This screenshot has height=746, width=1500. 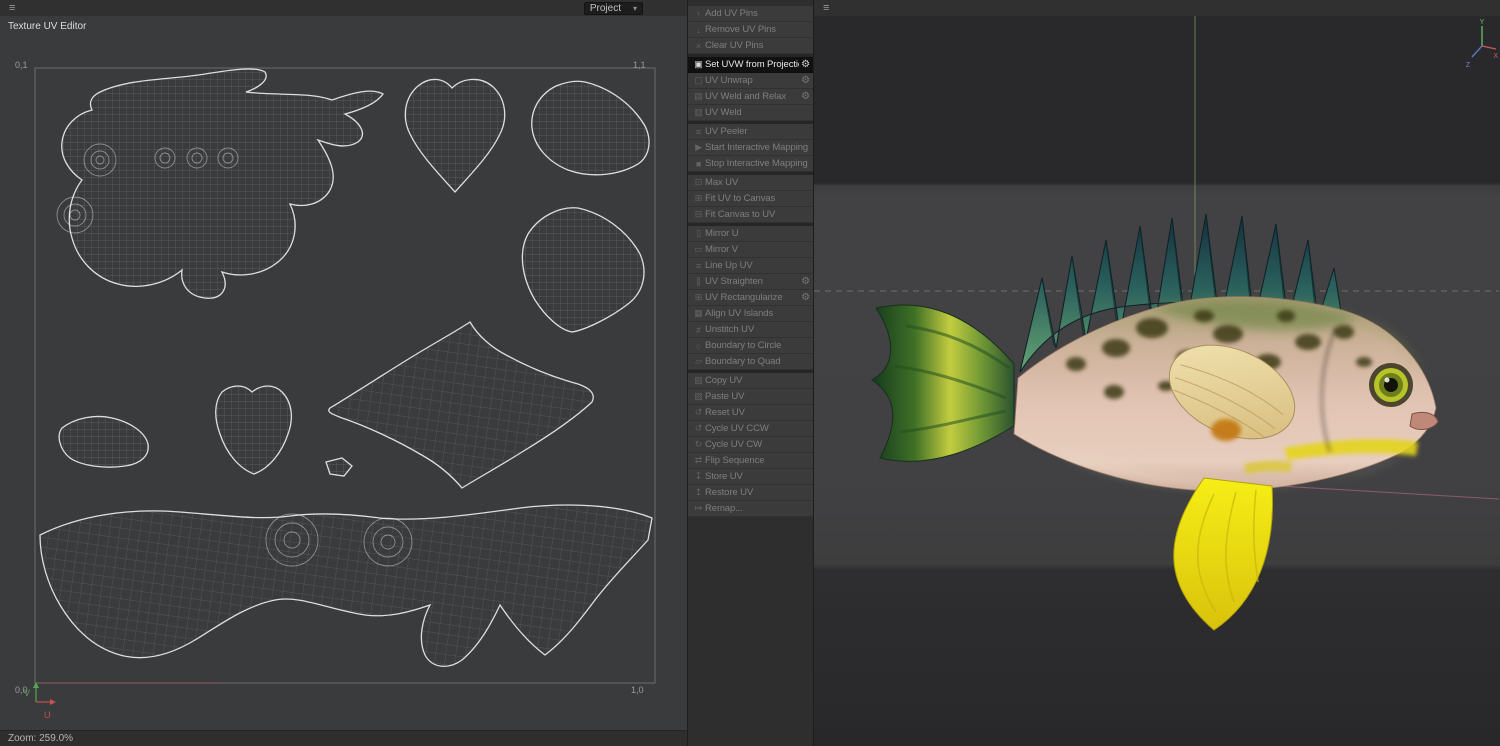 What do you see at coordinates (734, 45) in the screenshot?
I see `command-label: Clear UV Pins` at bounding box center [734, 45].